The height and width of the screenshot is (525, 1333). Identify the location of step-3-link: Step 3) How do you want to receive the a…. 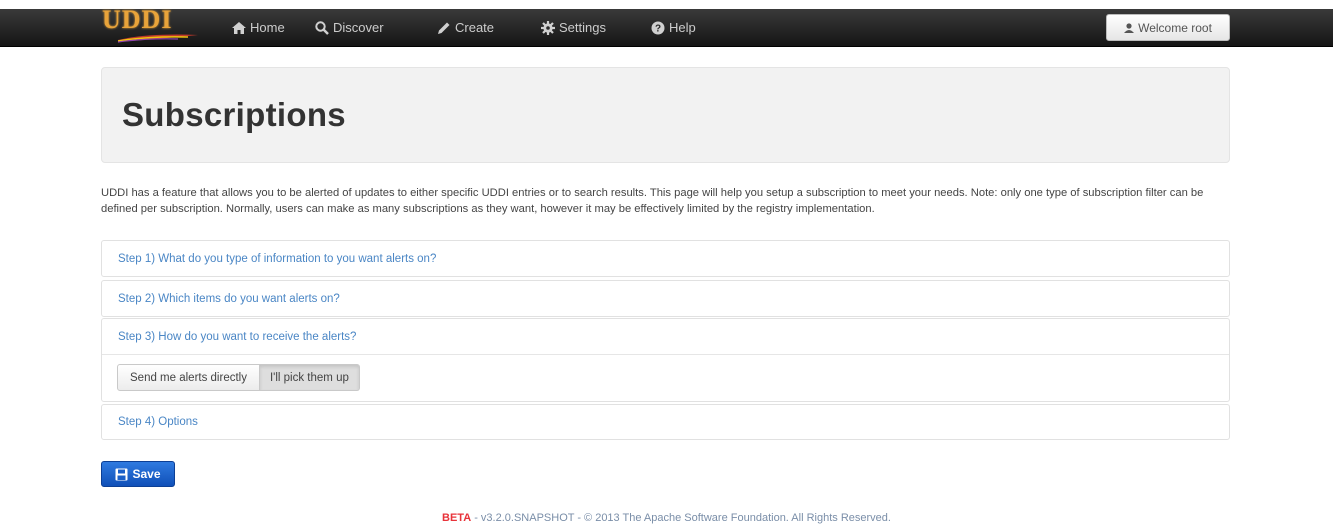
(237, 337).